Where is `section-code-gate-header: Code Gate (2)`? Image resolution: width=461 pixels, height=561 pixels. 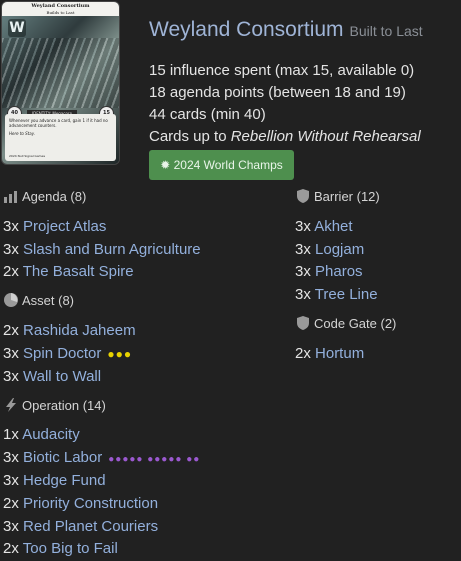 section-code-gate-header: Code Gate (2) is located at coordinates (345, 323).